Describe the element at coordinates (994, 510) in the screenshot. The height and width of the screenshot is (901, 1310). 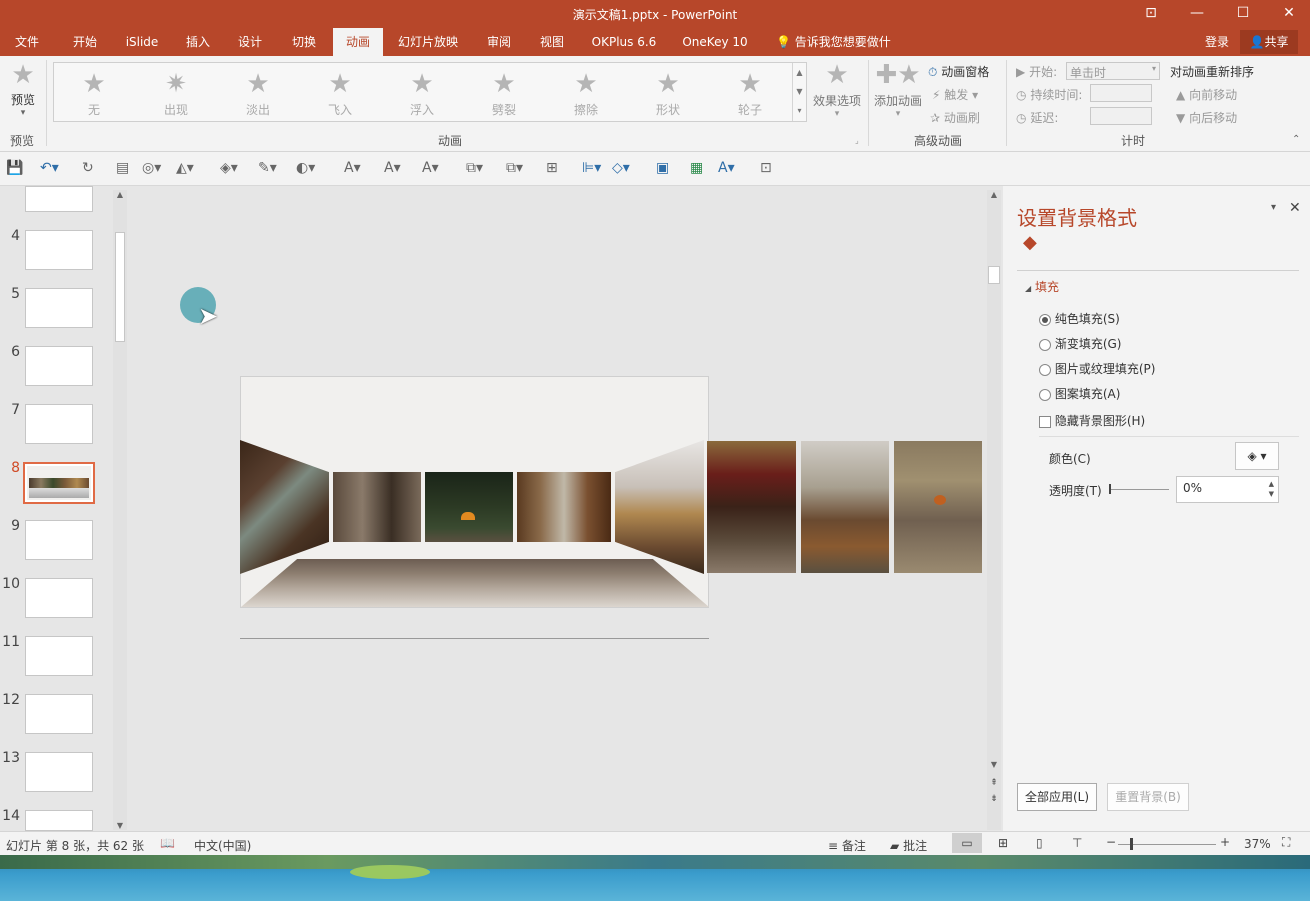
I see `canvas-scrollbar: ▲ ▼ ⇞ ⇟` at that location.